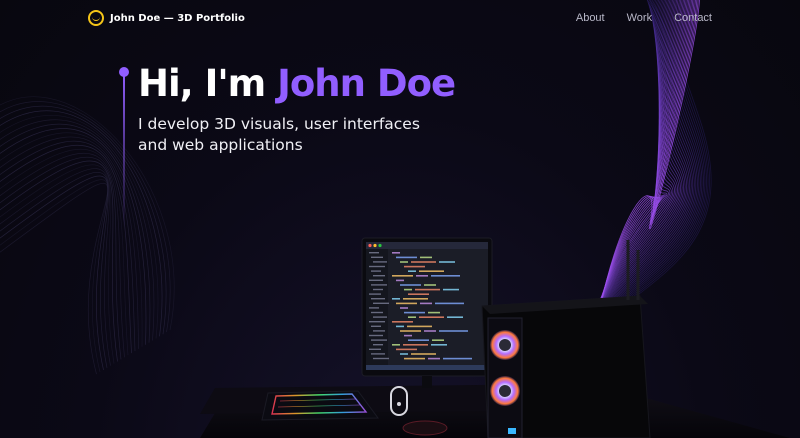 This screenshot has height=438, width=800. I want to click on pc-tower, so click(566, 339).